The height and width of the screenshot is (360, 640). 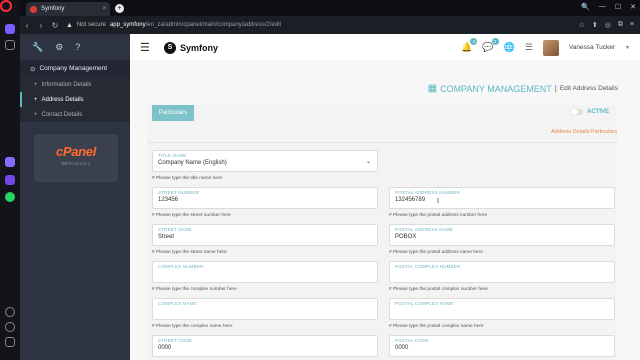 What do you see at coordinates (10, 162) in the screenshot?
I see `aria-icon` at bounding box center [10, 162].